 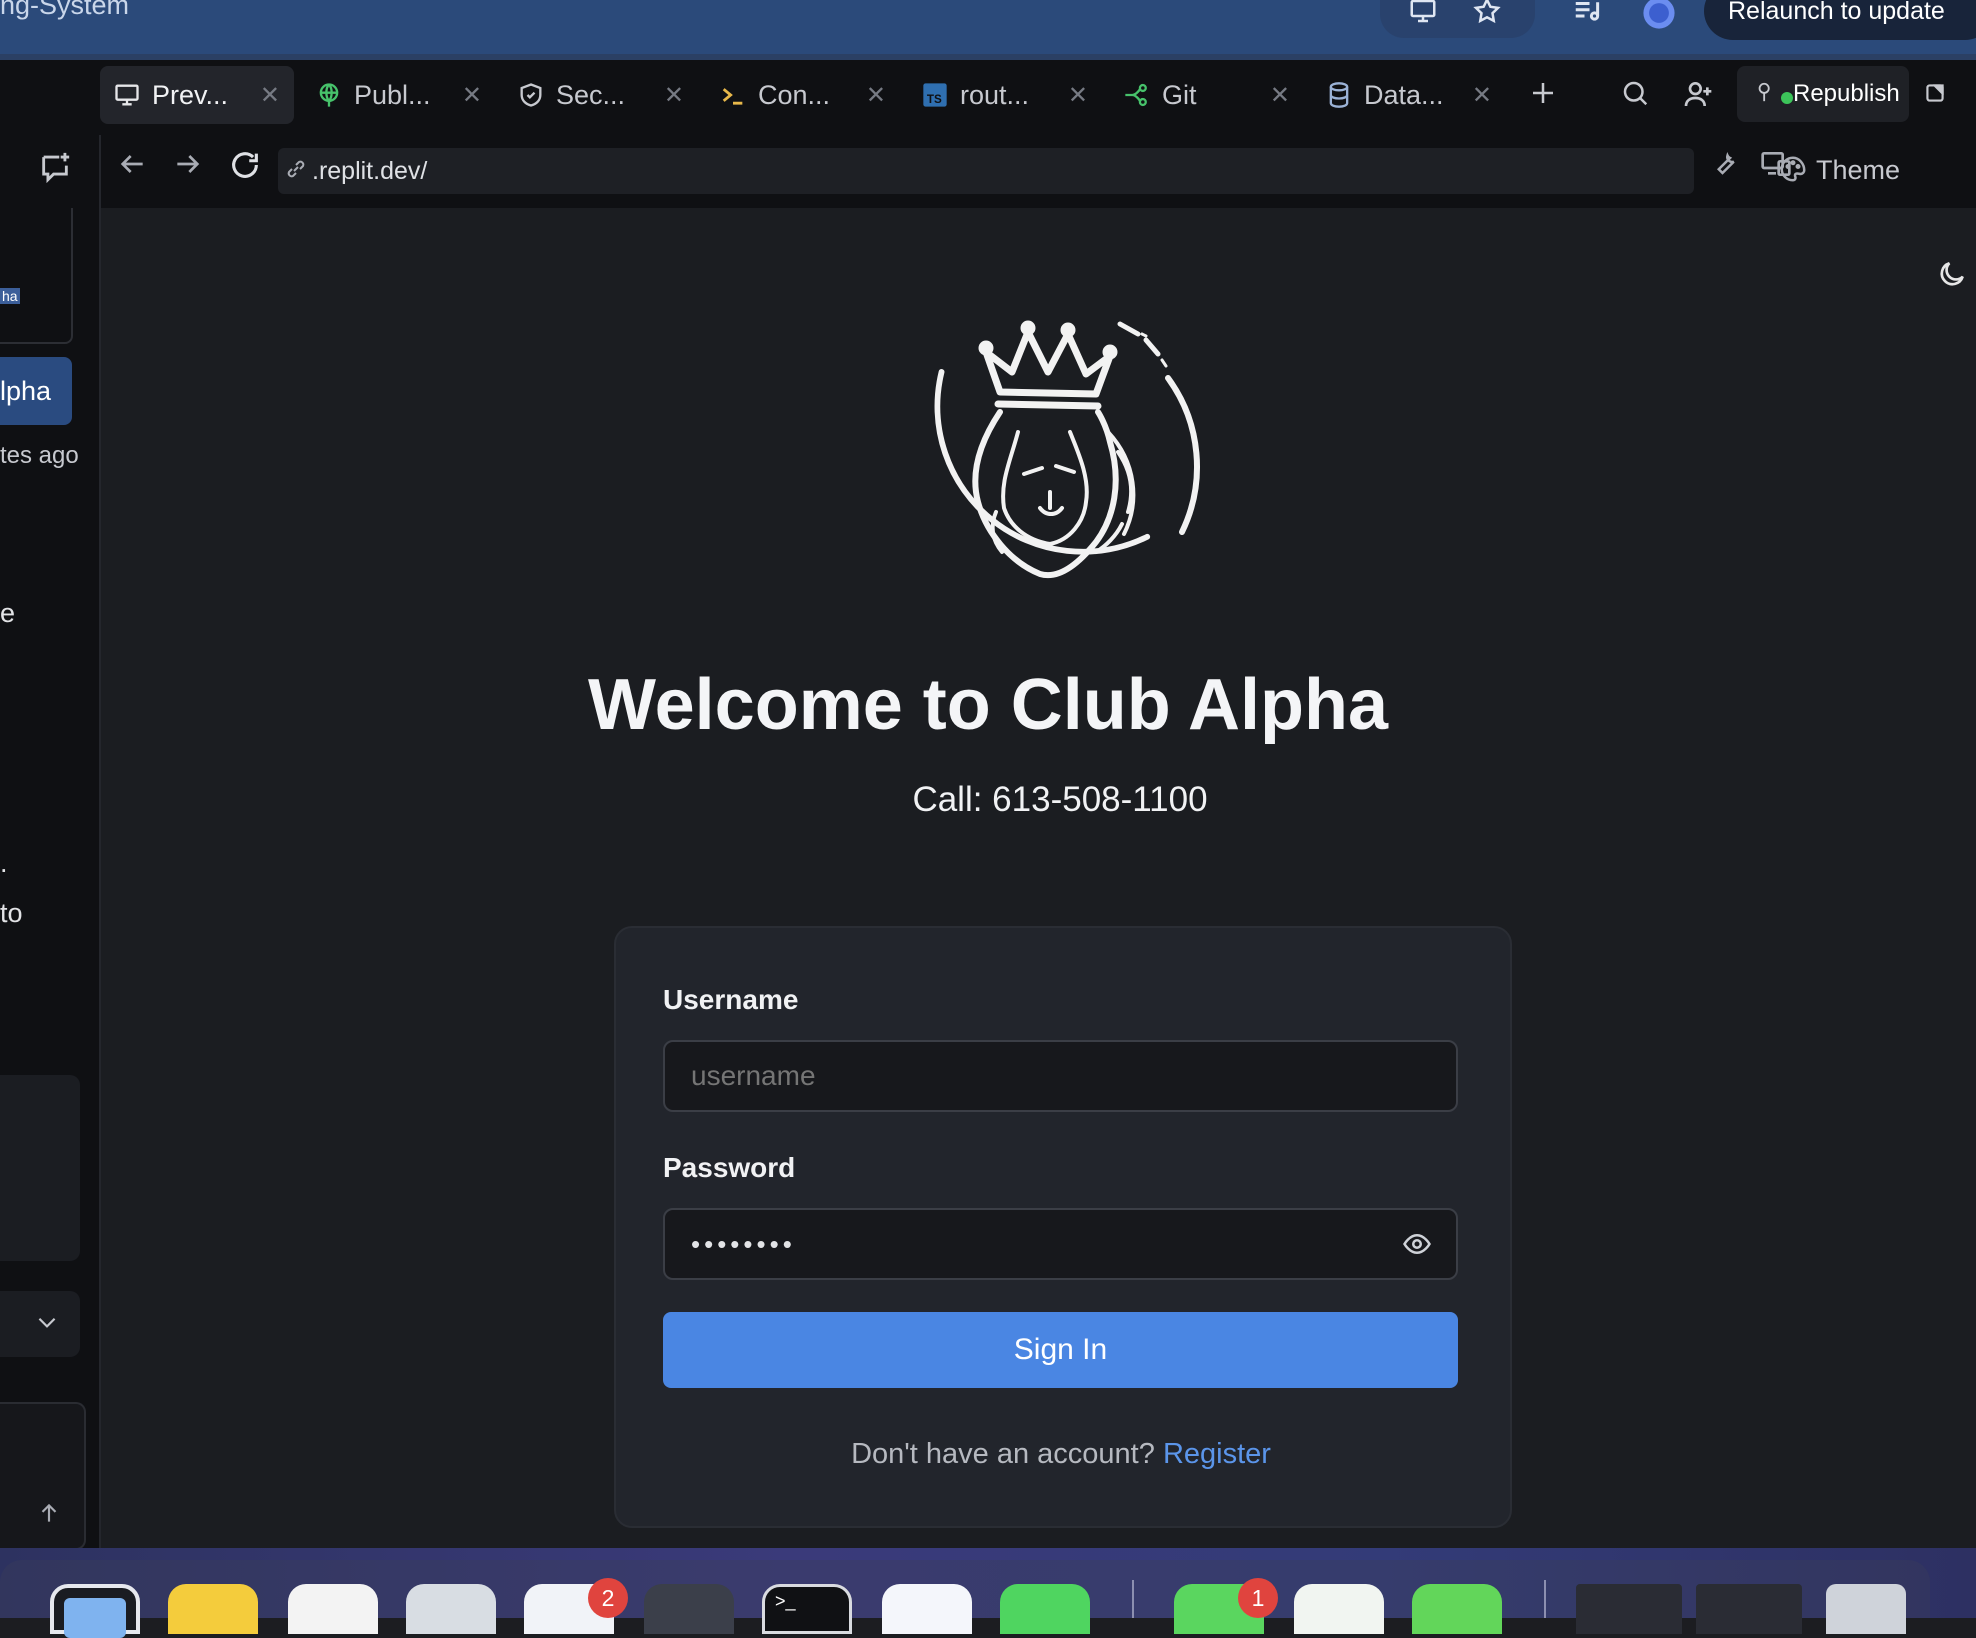 I want to click on typescript-icon: TS, so click(x=935, y=95).